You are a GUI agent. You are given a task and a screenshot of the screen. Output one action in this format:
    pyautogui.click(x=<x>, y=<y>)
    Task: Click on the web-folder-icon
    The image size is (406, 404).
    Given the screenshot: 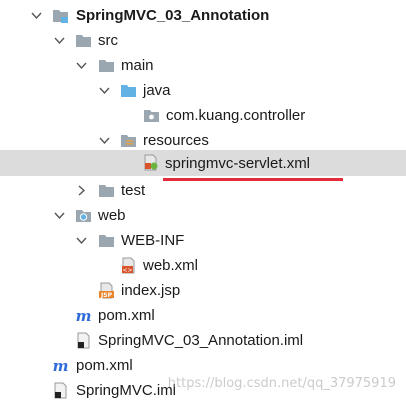 What is the action you would take?
    pyautogui.click(x=83, y=216)
    